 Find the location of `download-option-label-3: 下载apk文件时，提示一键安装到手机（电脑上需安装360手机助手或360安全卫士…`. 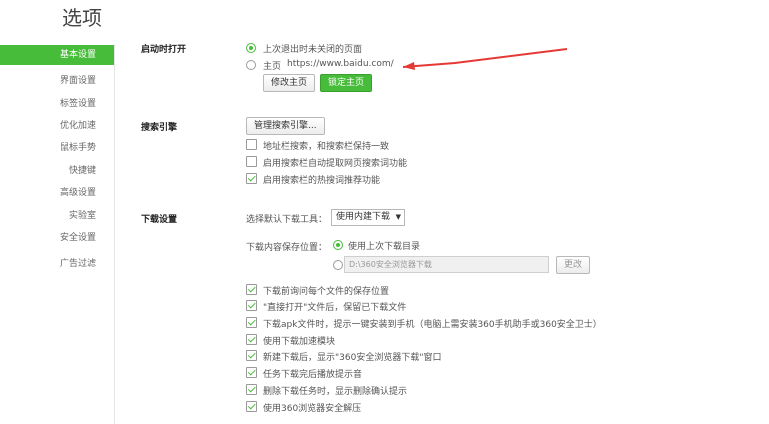

download-option-label-3: 下载apk文件时，提示一键安装到手机（电脑上需安装360手机助手或360安全卫士… is located at coordinates (432, 325).